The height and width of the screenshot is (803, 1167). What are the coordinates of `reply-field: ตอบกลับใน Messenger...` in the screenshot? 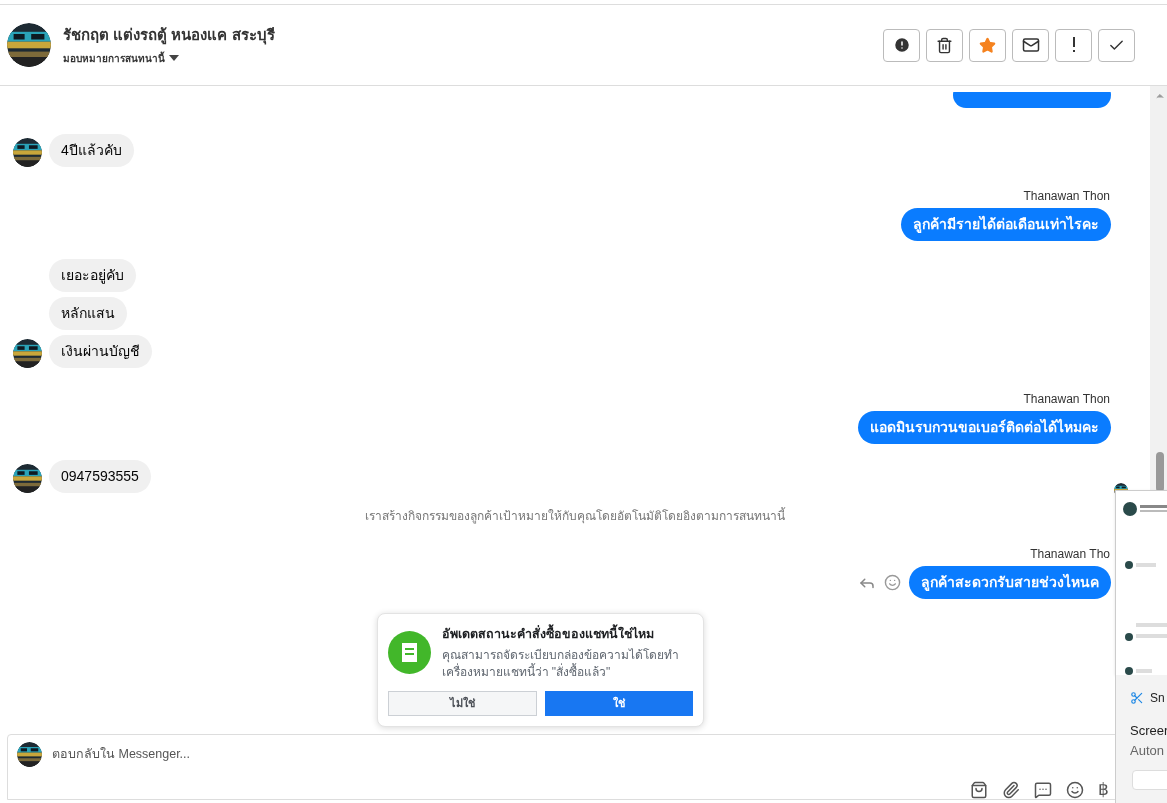 It's located at (352, 754).